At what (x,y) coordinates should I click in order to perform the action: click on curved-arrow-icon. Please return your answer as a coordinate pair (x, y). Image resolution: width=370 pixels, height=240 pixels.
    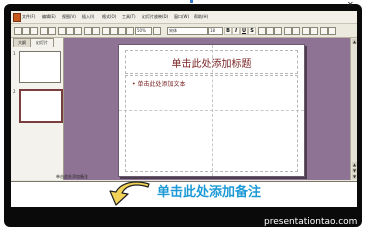
    Looking at the image, I should click on (129, 193).